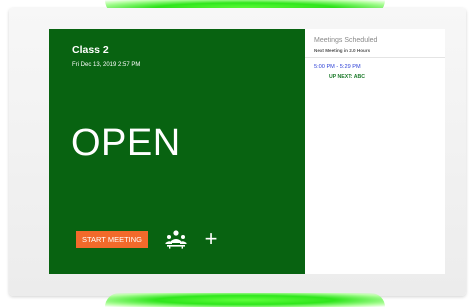 The height and width of the screenshot is (307, 474). I want to click on start-meeting-button: START MEETING, so click(112, 239).